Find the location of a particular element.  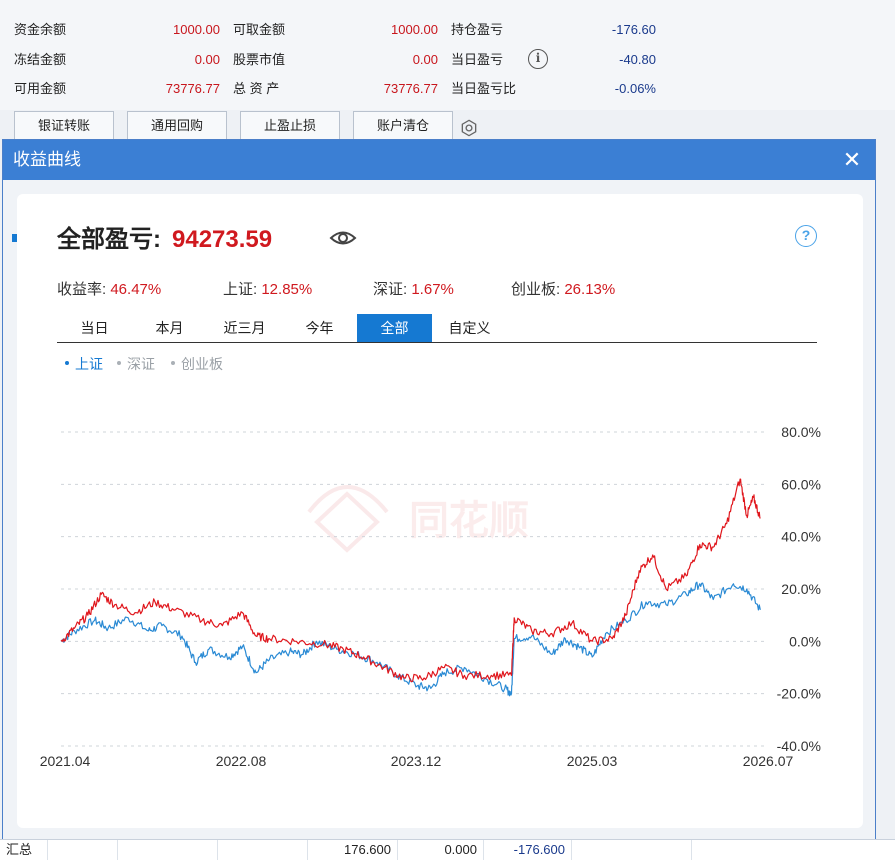

x-tick-label: 2023.12 is located at coordinates (416, 761).